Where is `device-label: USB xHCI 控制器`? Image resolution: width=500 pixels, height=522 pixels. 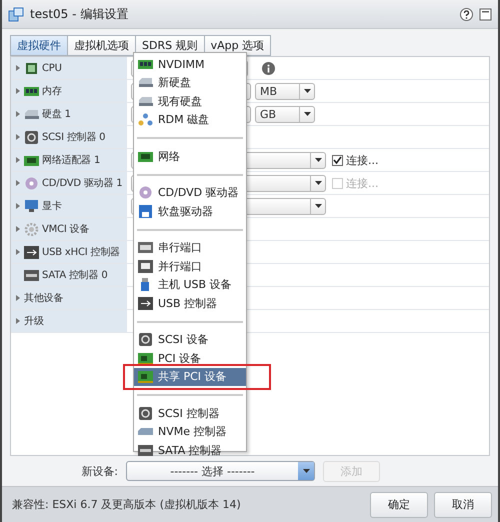 device-label: USB xHCI 控制器 is located at coordinates (81, 252).